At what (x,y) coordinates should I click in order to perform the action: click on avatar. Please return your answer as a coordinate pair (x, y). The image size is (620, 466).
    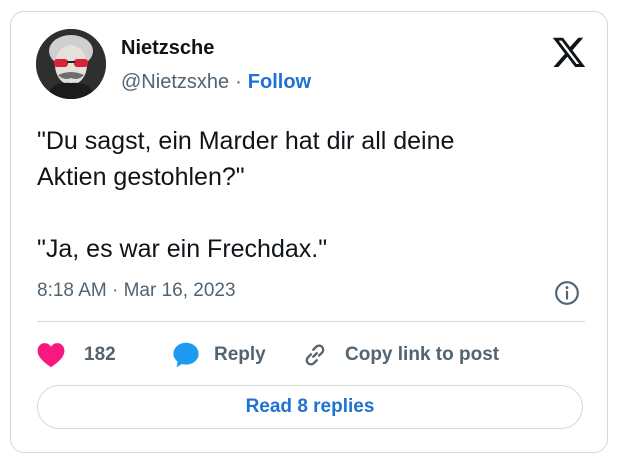
    Looking at the image, I should click on (71, 64).